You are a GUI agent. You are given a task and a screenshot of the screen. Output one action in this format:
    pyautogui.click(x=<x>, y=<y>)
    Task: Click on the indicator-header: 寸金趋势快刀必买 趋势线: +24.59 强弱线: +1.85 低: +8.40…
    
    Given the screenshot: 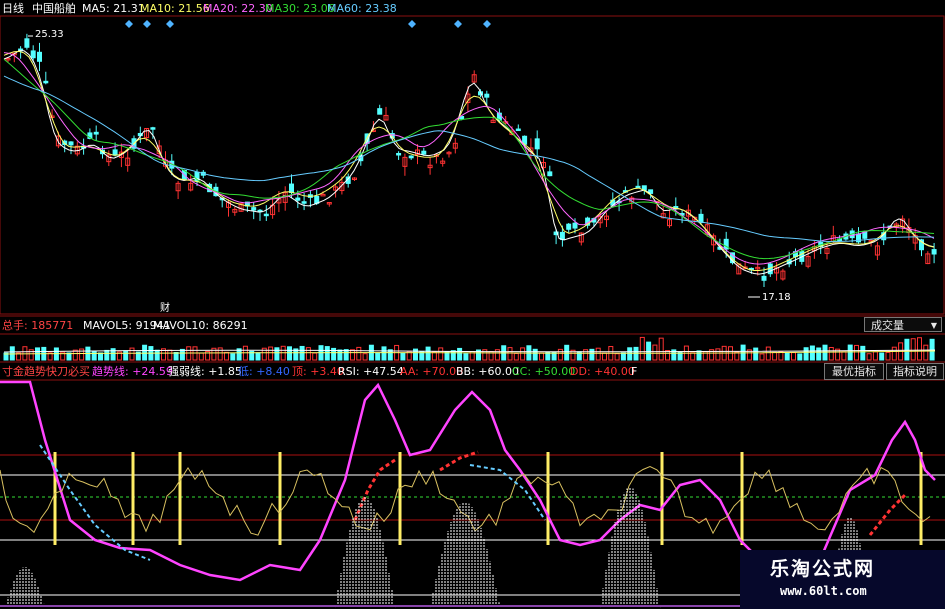 What is the action you would take?
    pyautogui.click(x=472, y=371)
    